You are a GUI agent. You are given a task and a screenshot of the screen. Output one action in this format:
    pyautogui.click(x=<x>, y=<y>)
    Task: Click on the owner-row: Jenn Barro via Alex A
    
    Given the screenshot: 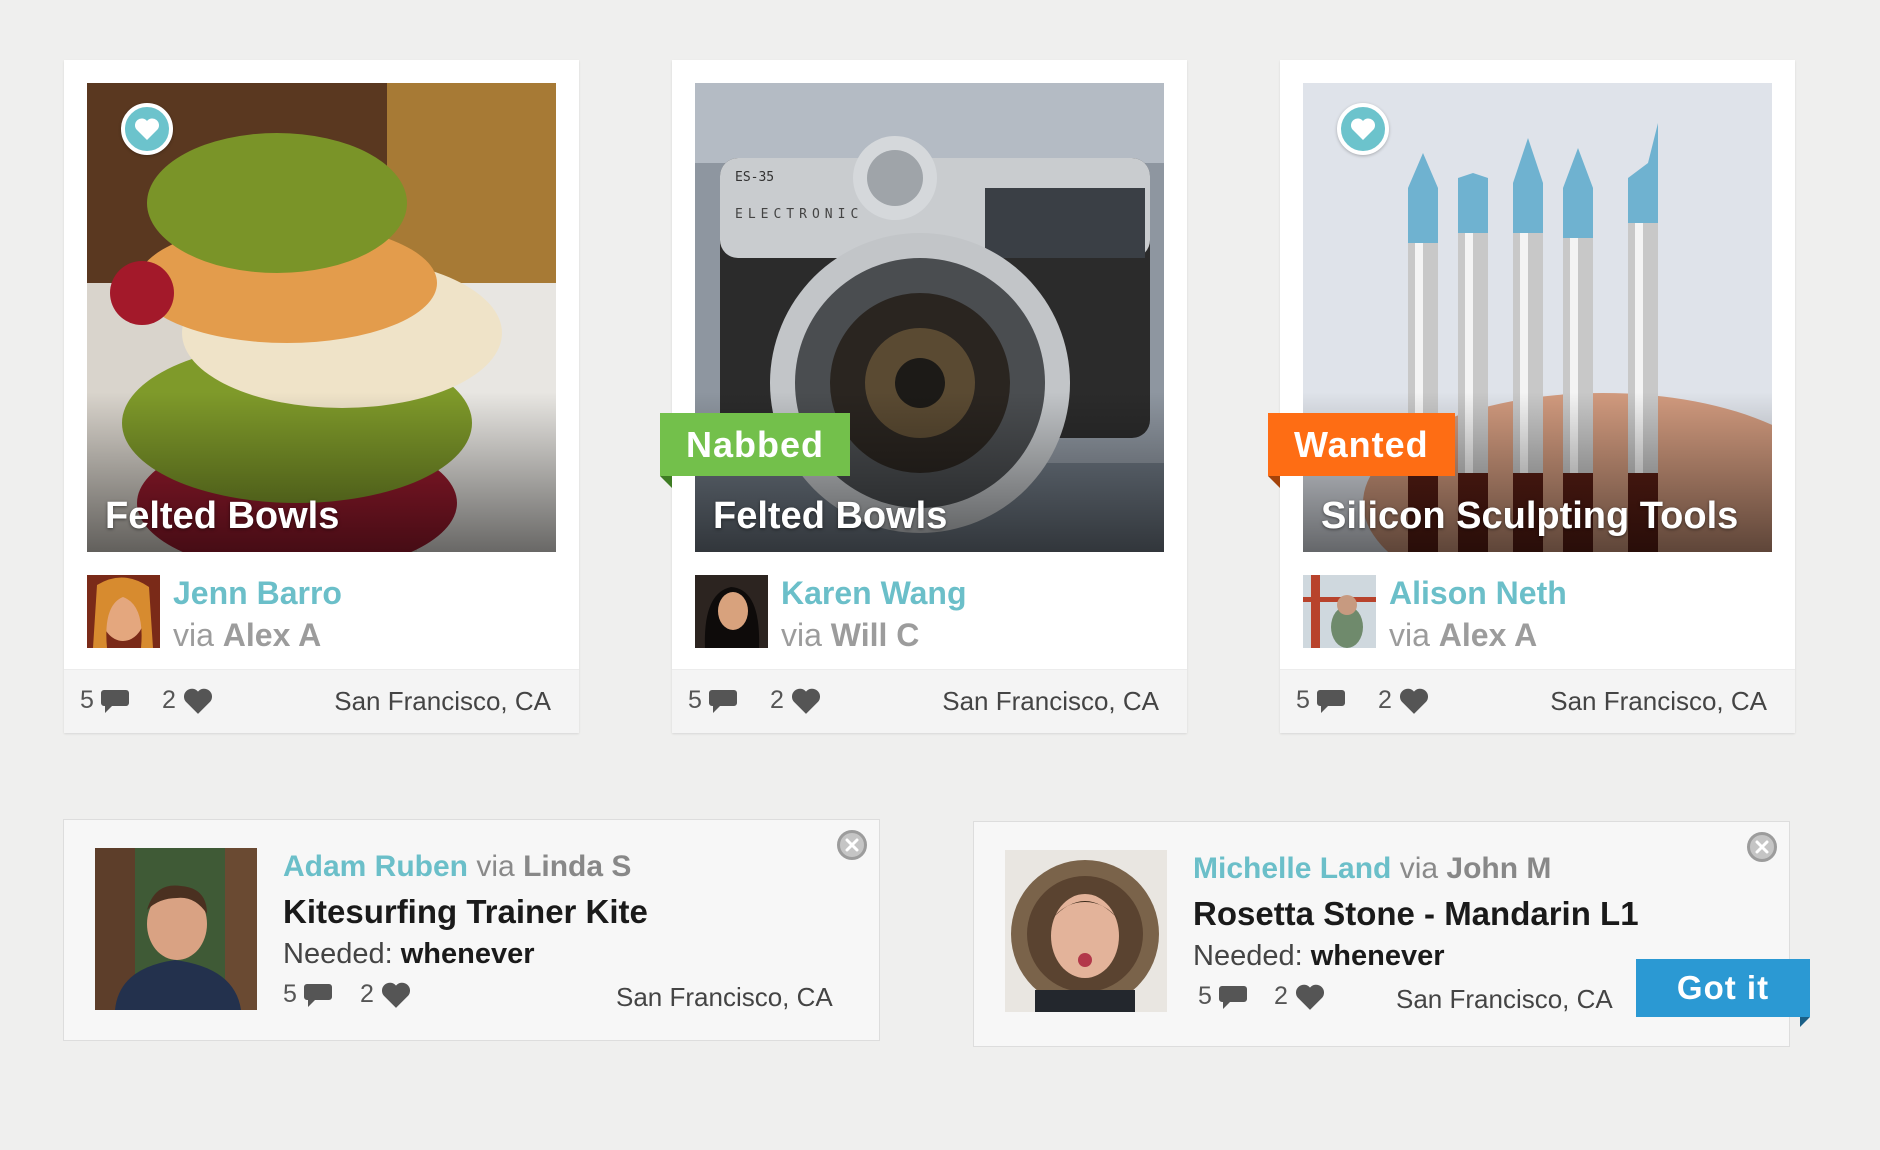 What is the action you would take?
    pyautogui.click(x=321, y=614)
    